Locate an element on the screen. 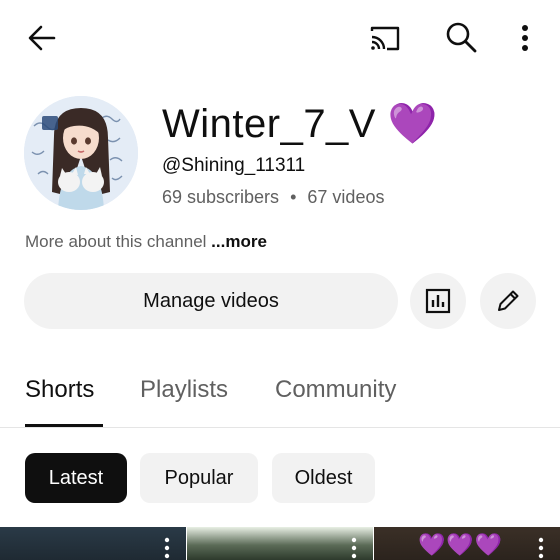 The width and height of the screenshot is (560, 560). channel-name-text: Winter_7_V is located at coordinates (269, 124).